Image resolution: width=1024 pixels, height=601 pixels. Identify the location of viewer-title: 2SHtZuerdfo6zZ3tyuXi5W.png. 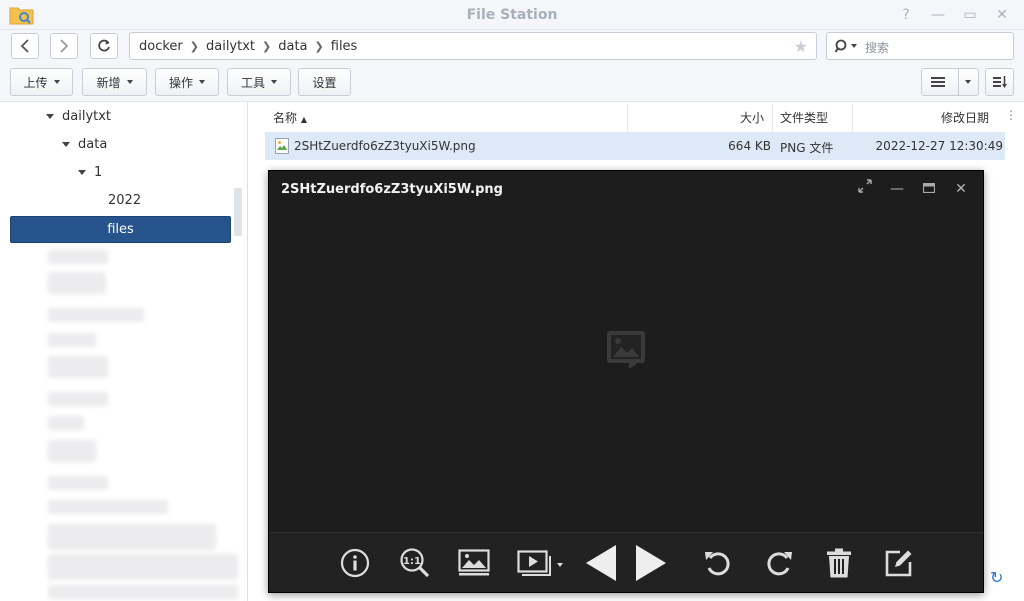
(392, 189).